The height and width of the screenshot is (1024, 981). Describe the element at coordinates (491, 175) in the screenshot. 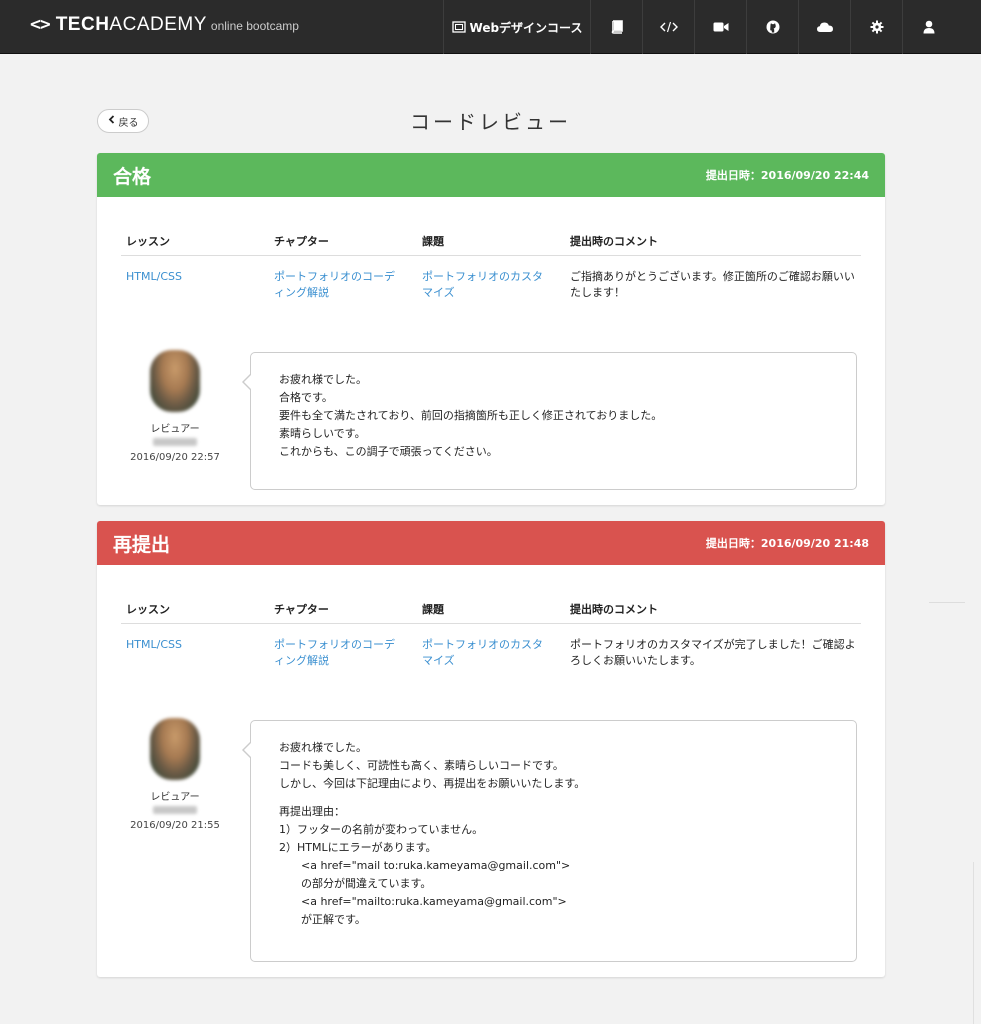

I see `review-status-header: 合格 提出日時：2016/09/20 22:44` at that location.